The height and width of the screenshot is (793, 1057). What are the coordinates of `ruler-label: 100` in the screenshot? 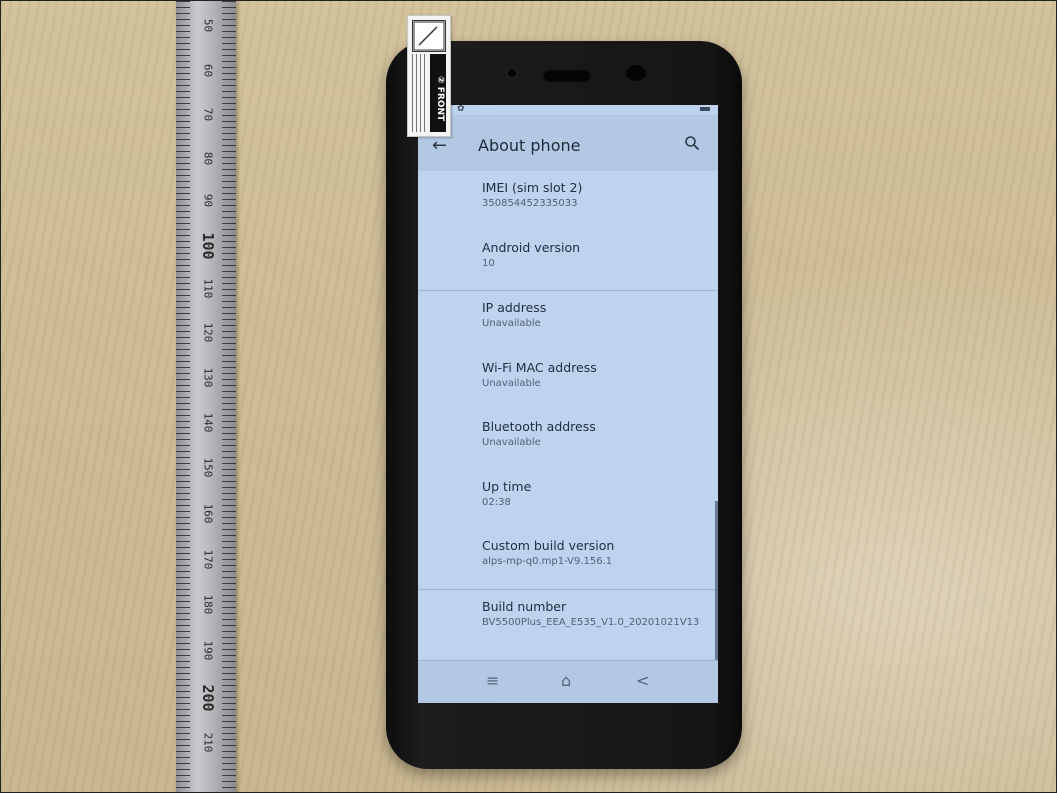 It's located at (208, 246).